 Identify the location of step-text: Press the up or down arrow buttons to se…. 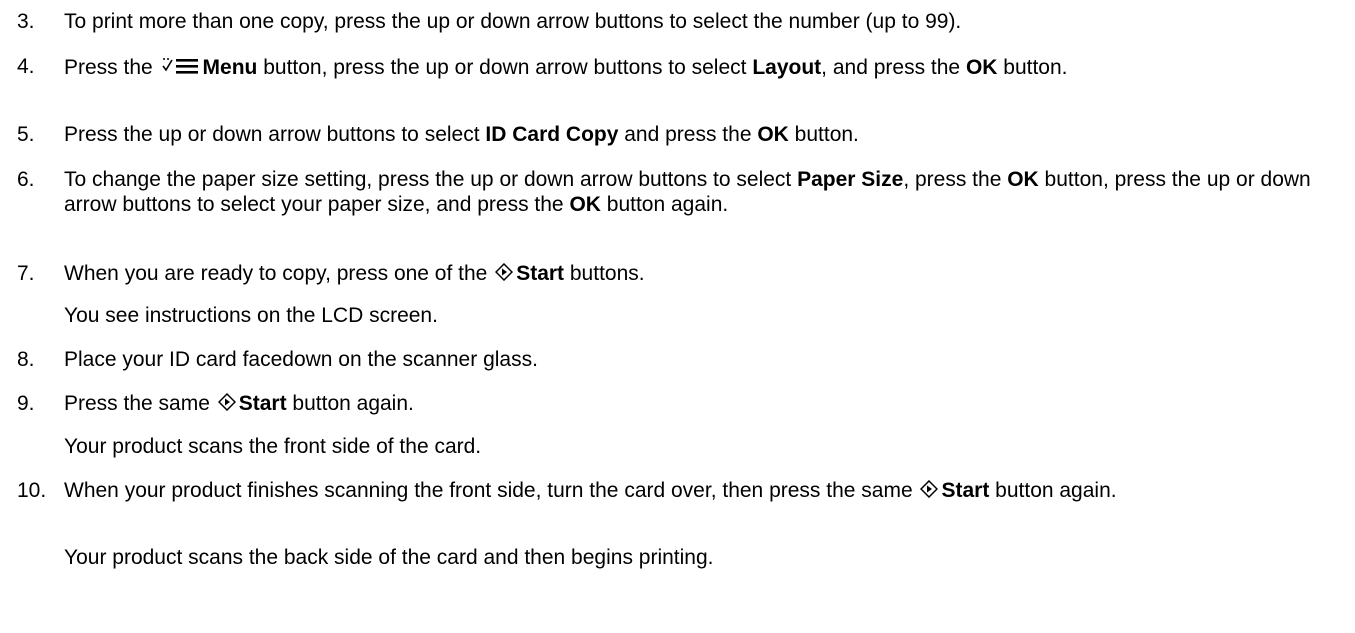
(461, 134).